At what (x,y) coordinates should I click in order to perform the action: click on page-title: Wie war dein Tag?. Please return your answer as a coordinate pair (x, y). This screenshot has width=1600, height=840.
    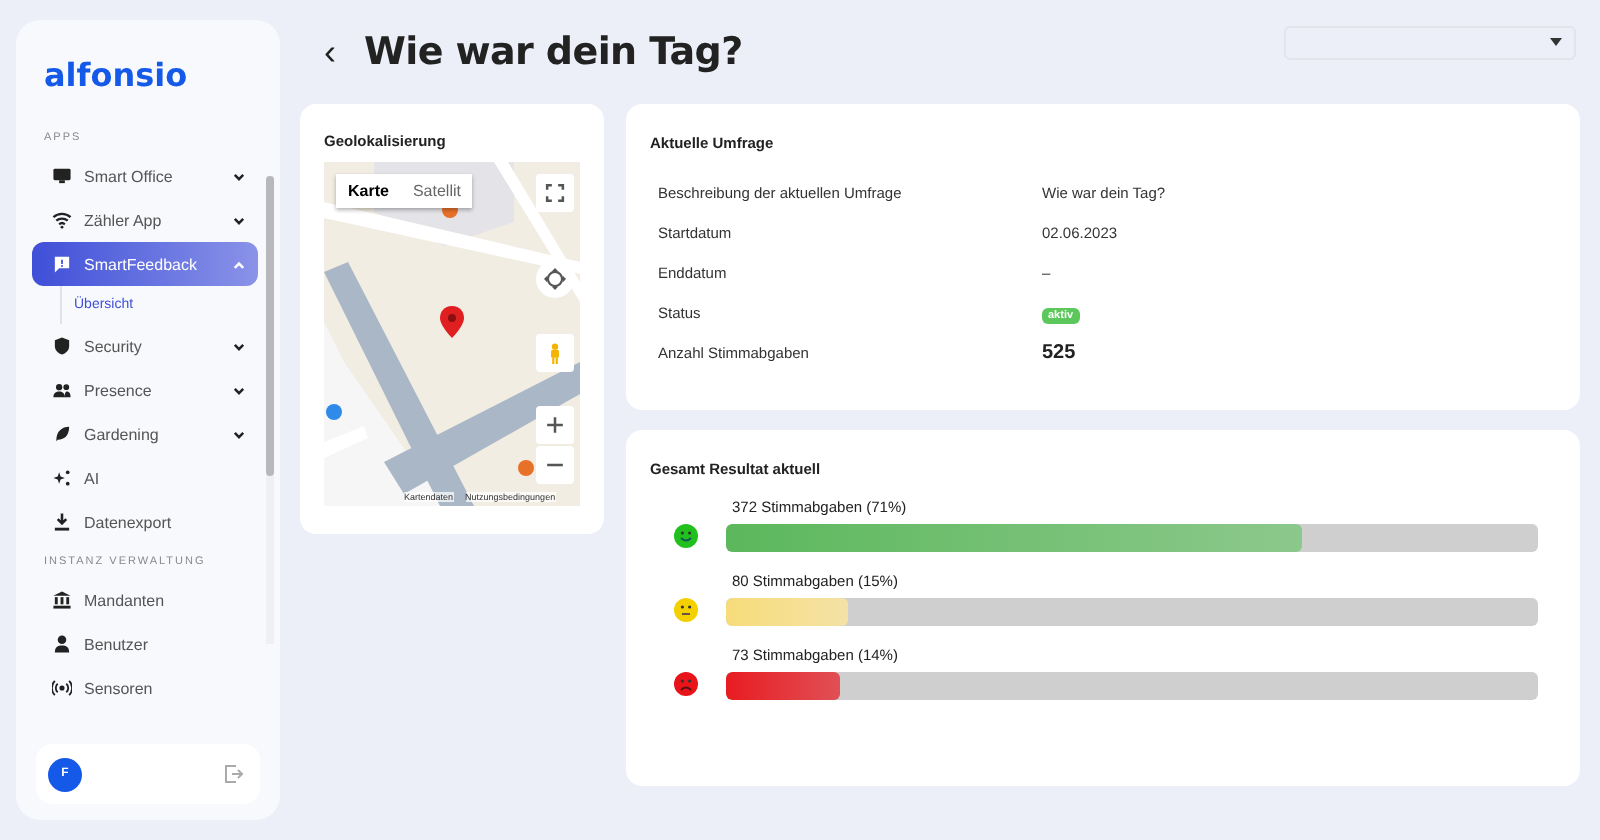
    Looking at the image, I should click on (554, 52).